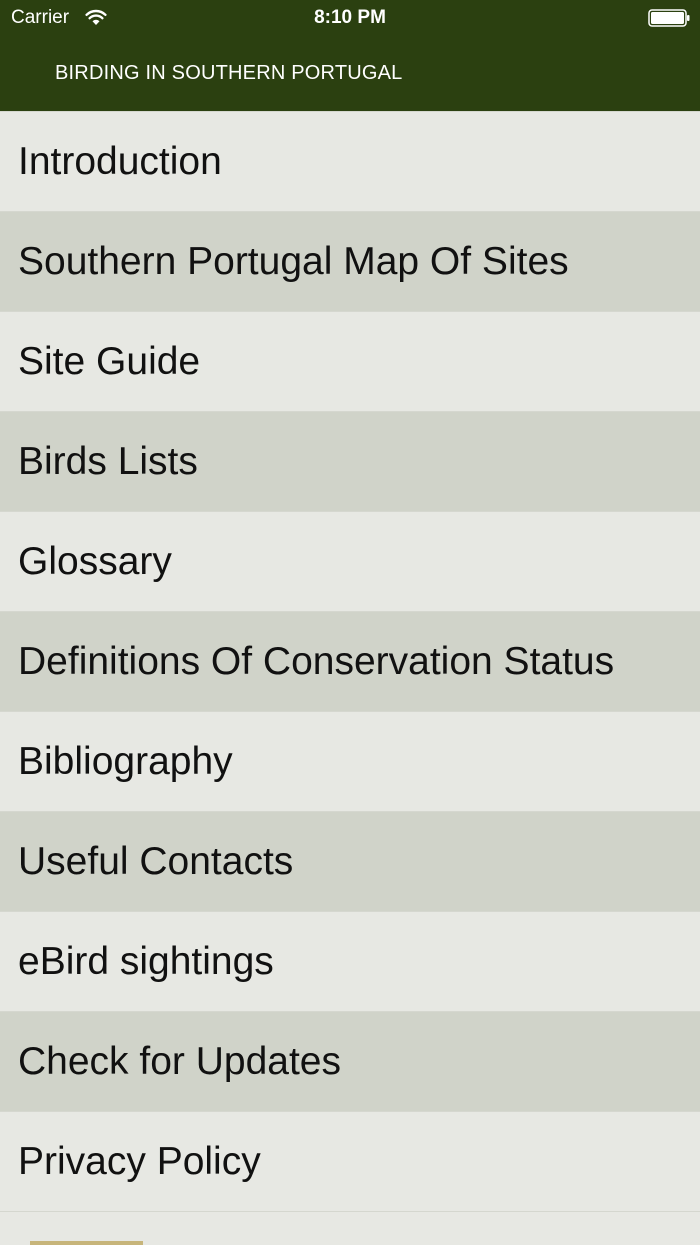  What do you see at coordinates (669, 18) in the screenshot?
I see `battery-icon` at bounding box center [669, 18].